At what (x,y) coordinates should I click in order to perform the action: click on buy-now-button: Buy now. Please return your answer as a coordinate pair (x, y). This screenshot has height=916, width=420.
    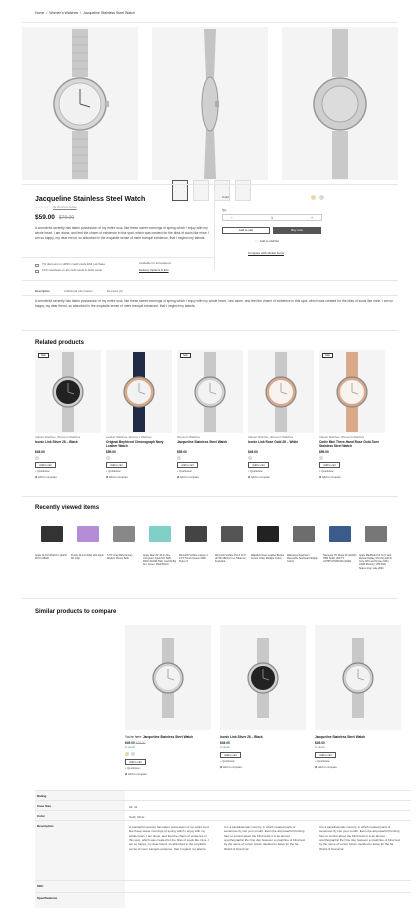
    Looking at the image, I should click on (297, 230).